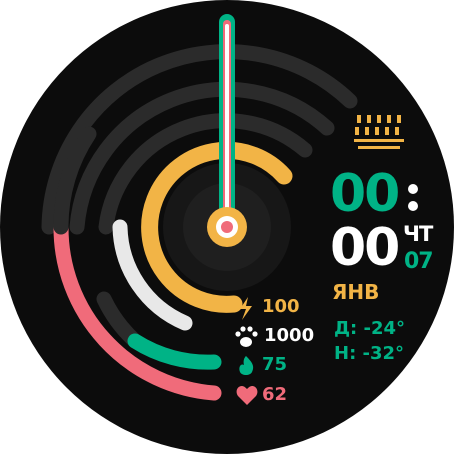 This screenshot has width=454, height=454. Describe the element at coordinates (365, 248) in the screenshot. I see `minute-display: 00` at that location.